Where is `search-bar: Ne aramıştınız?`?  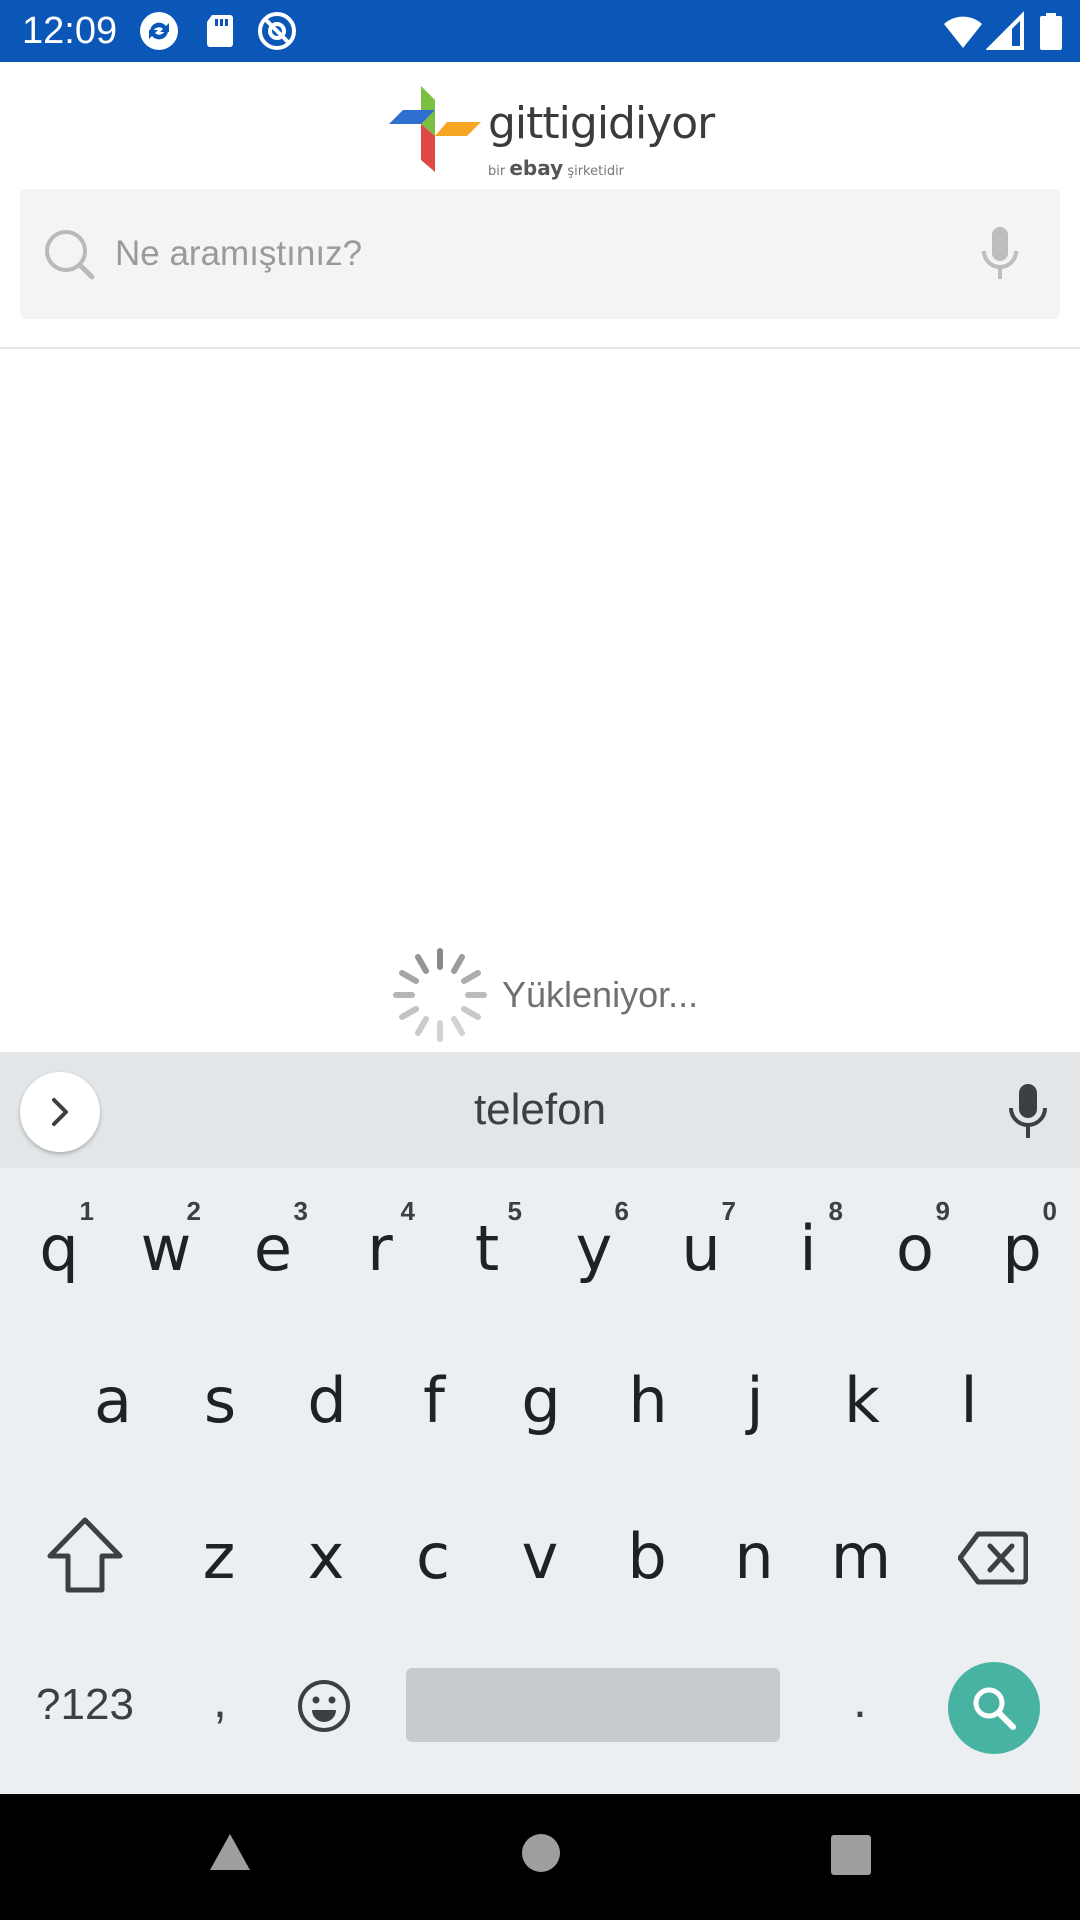 search-bar: Ne aramıştınız? is located at coordinates (540, 254).